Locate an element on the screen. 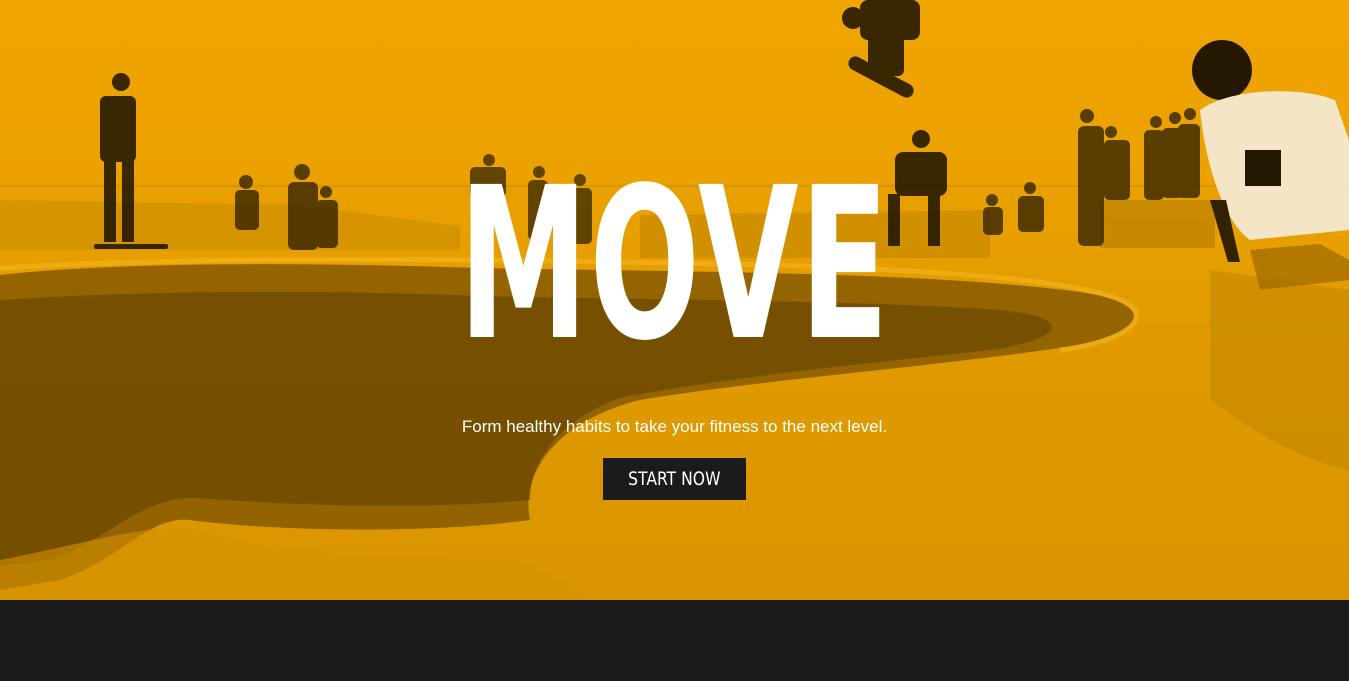  start-now-button: START NOW is located at coordinates (674, 479).